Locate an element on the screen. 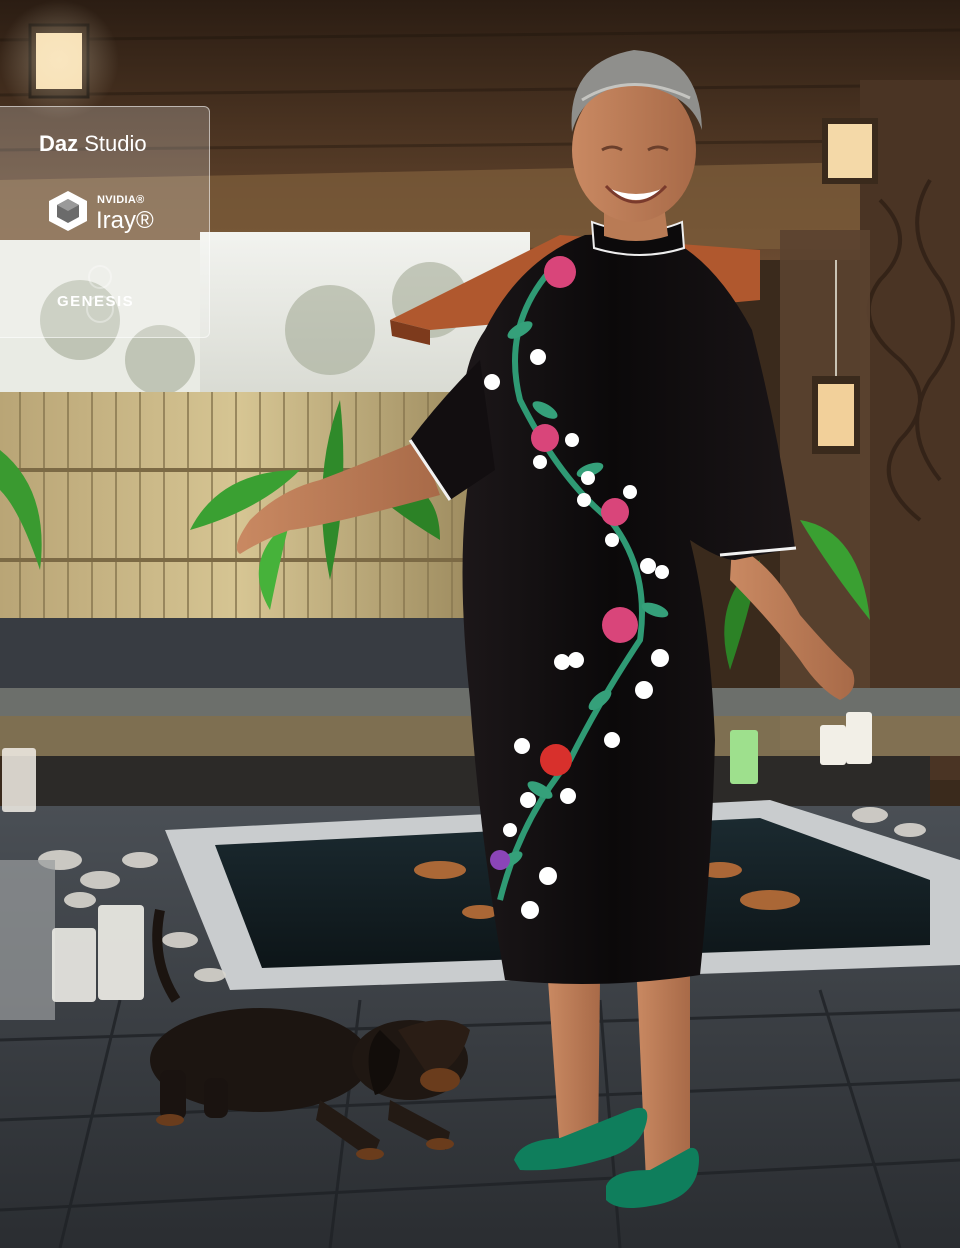  brand-rest: Studio is located at coordinates (112, 143).